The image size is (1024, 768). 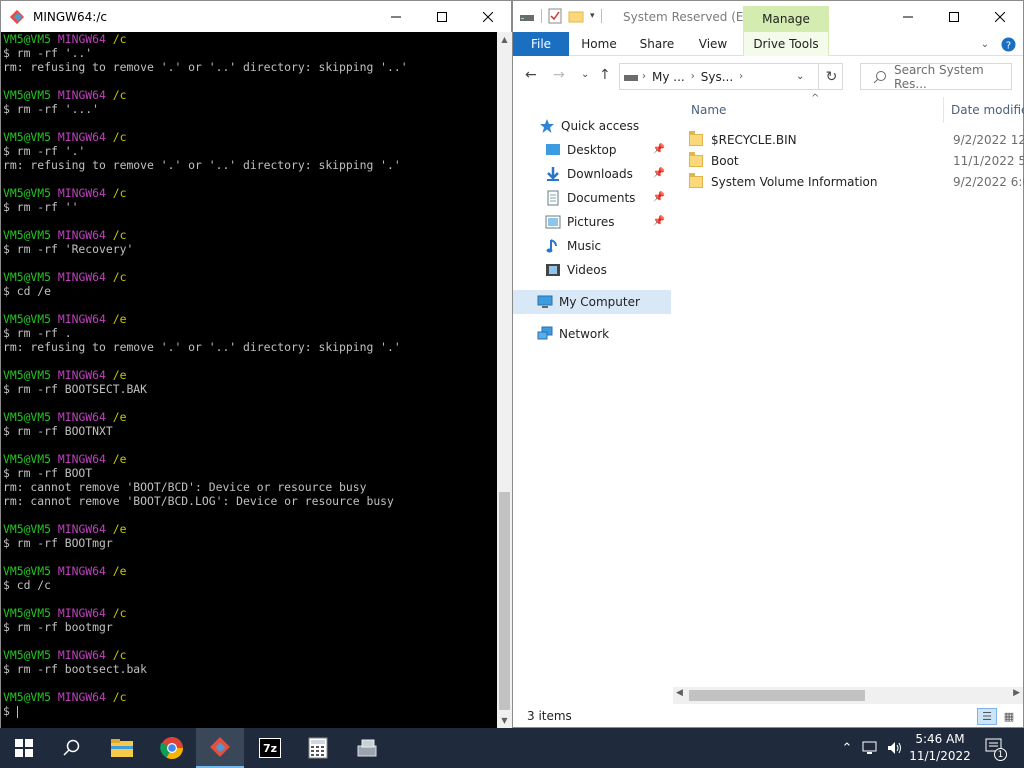 I want to click on calculator-taskbar-button, so click(x=318, y=748).